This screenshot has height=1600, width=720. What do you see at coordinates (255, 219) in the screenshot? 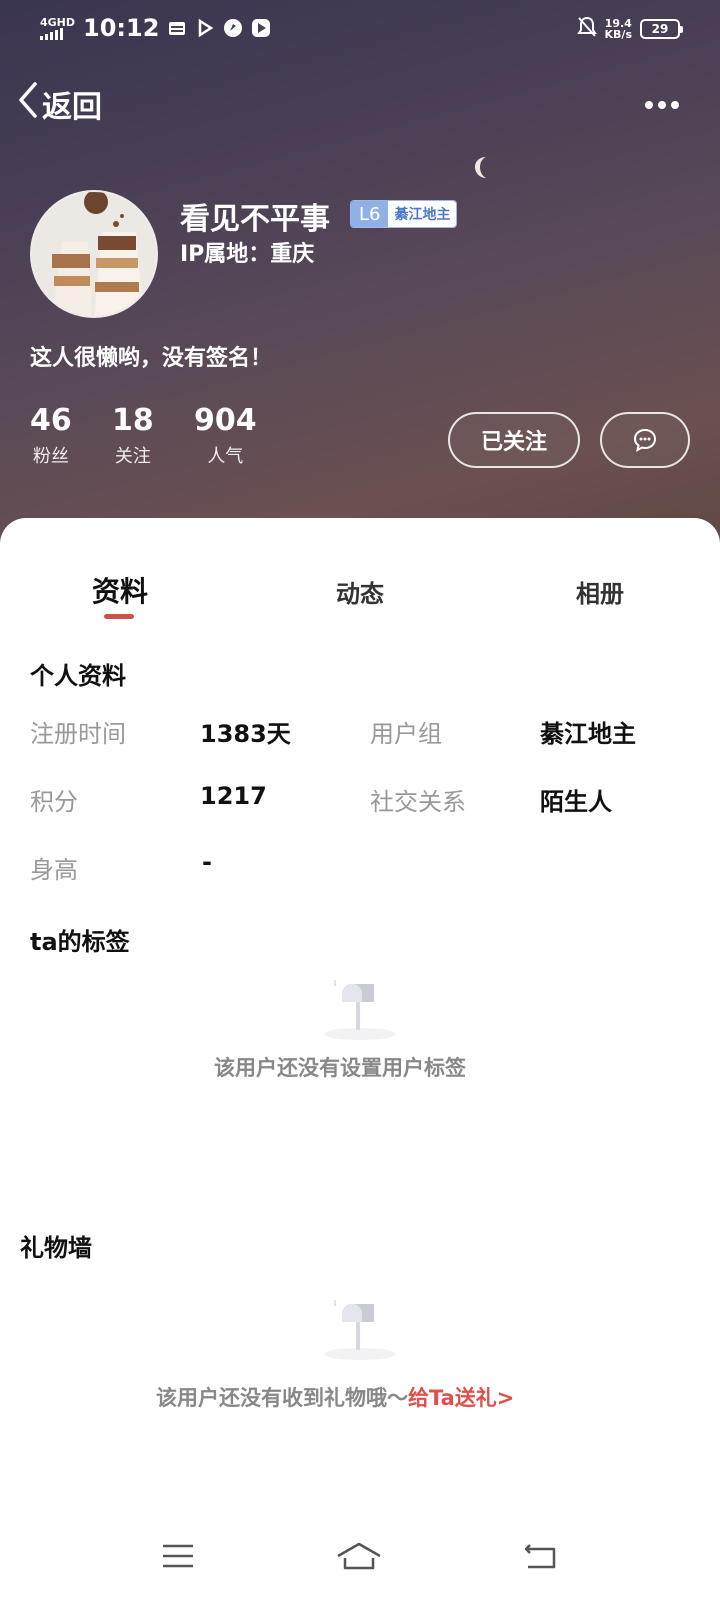
I see `username: 看见不平事` at bounding box center [255, 219].